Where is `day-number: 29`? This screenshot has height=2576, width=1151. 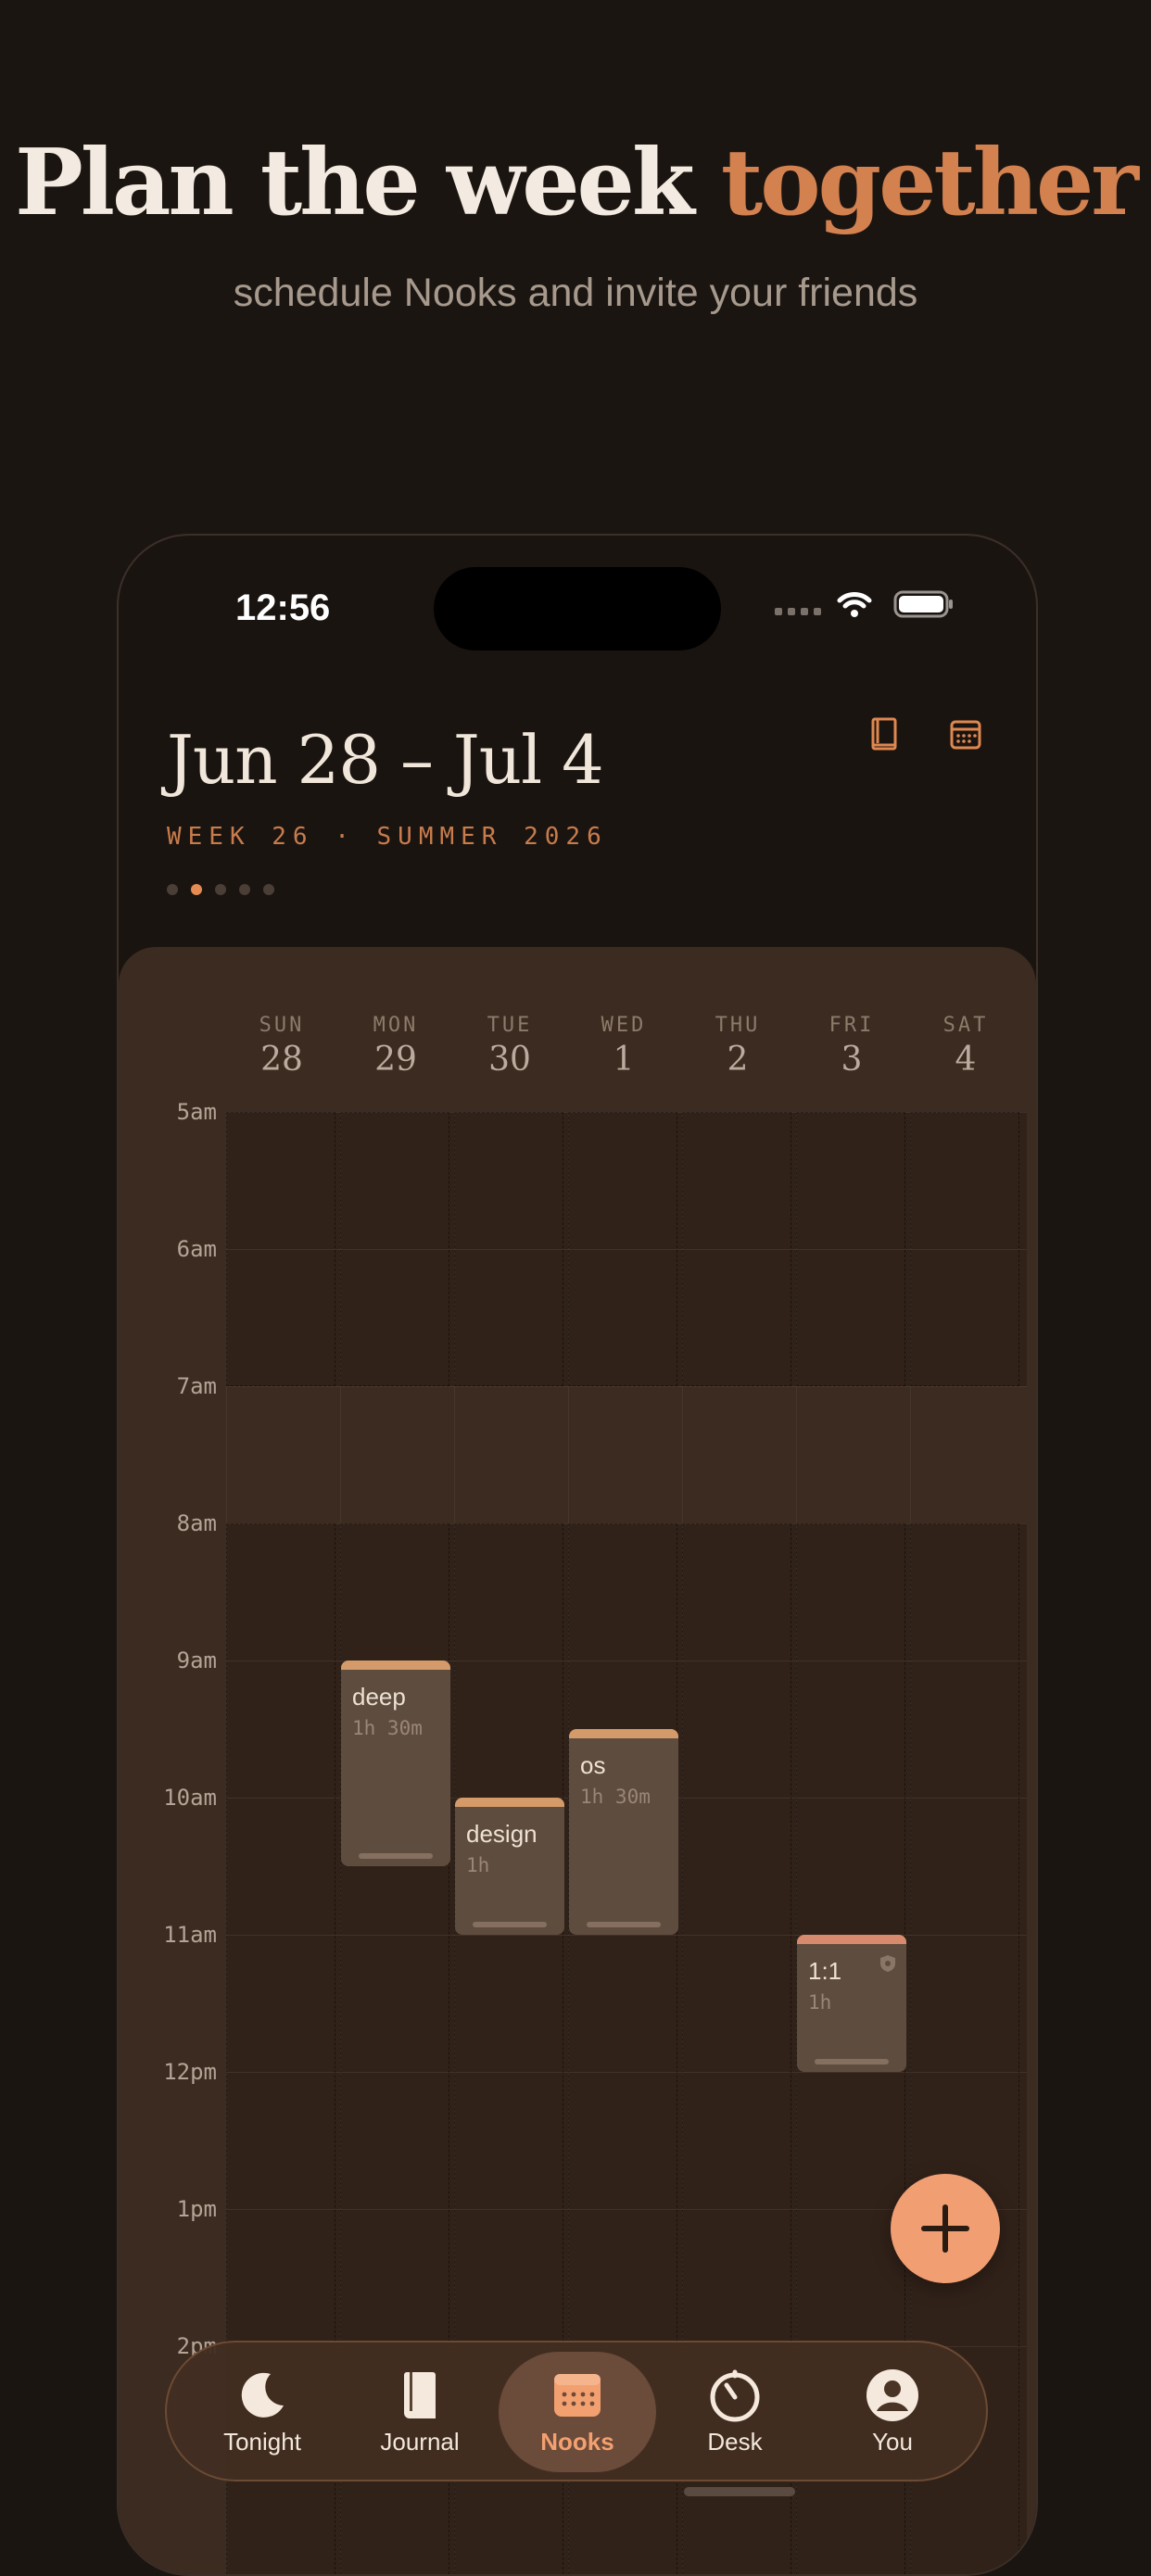 day-number: 29 is located at coordinates (395, 1060).